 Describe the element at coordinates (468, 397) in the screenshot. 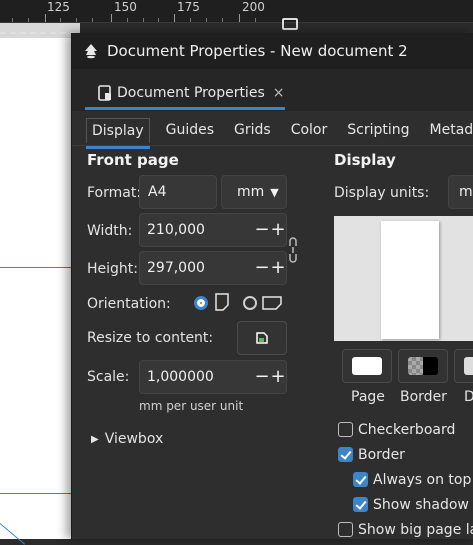

I see `desk-swatch-label: D` at that location.